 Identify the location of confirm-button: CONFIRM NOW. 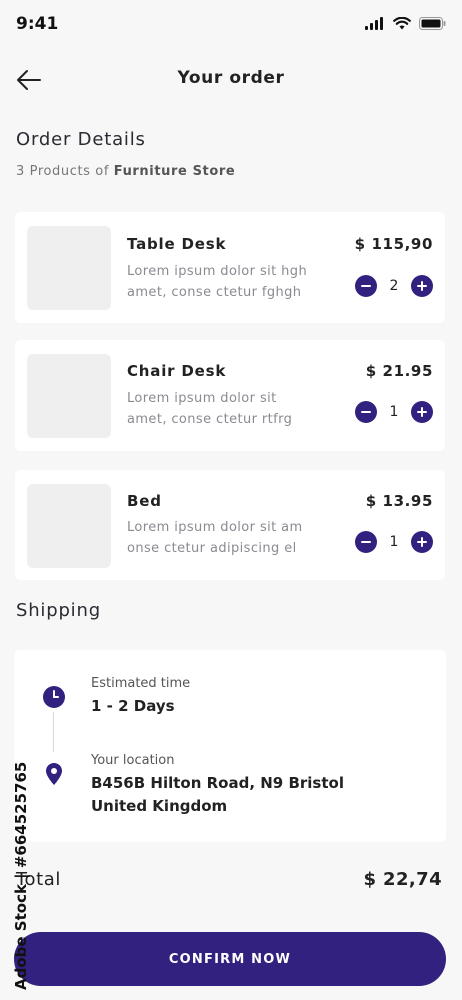
(230, 959).